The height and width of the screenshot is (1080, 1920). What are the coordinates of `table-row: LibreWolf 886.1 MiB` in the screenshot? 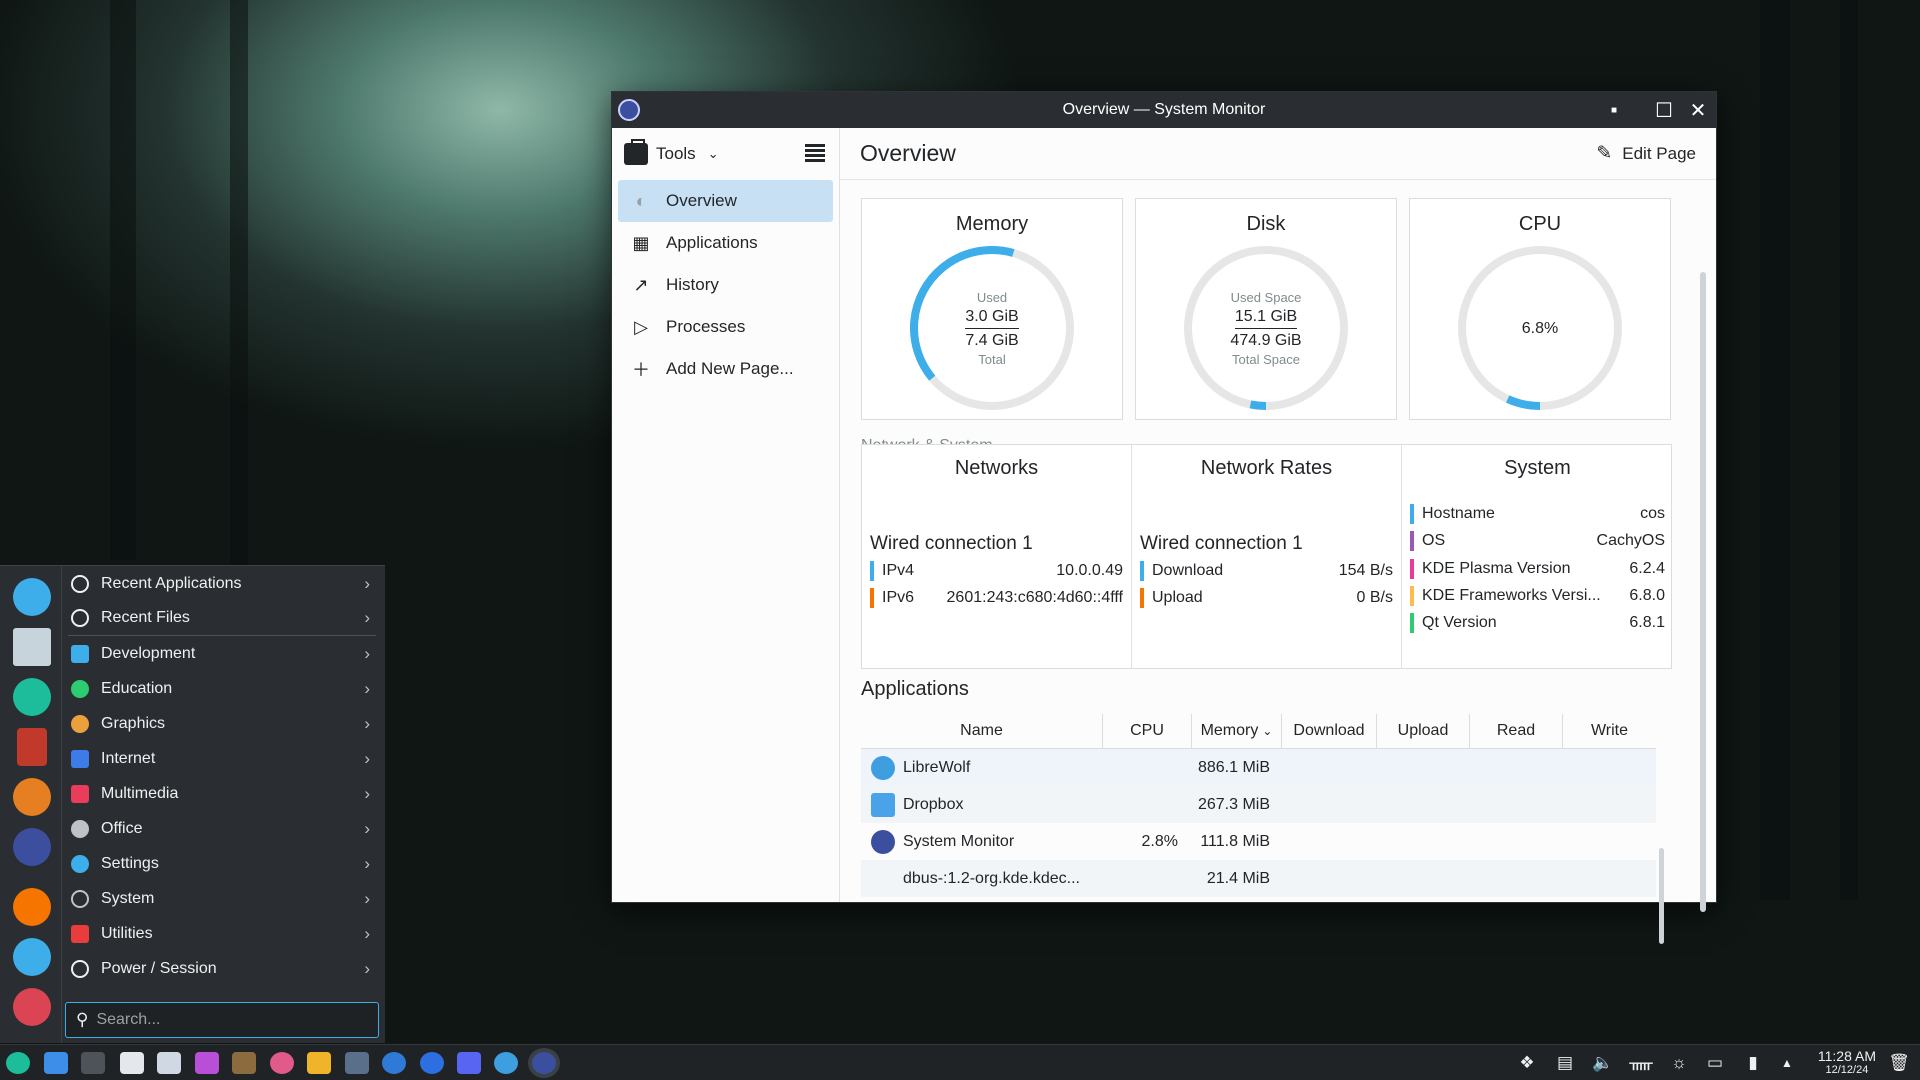 It's located at (1258, 767).